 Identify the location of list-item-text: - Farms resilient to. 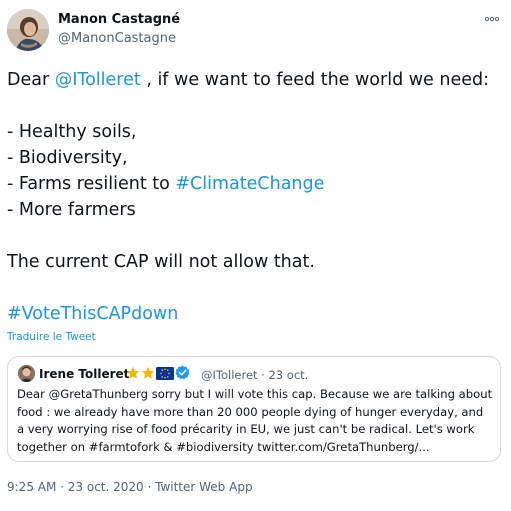
(91, 184).